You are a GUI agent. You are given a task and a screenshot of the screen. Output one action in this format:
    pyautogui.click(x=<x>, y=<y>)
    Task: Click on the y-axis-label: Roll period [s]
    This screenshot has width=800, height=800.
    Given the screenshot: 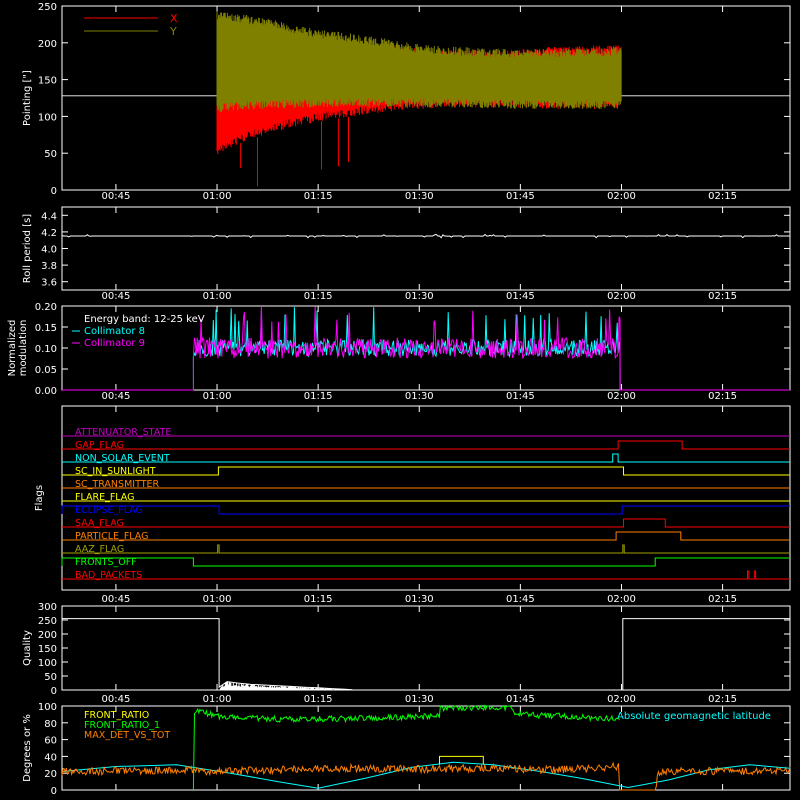 What is the action you would take?
    pyautogui.click(x=27, y=248)
    